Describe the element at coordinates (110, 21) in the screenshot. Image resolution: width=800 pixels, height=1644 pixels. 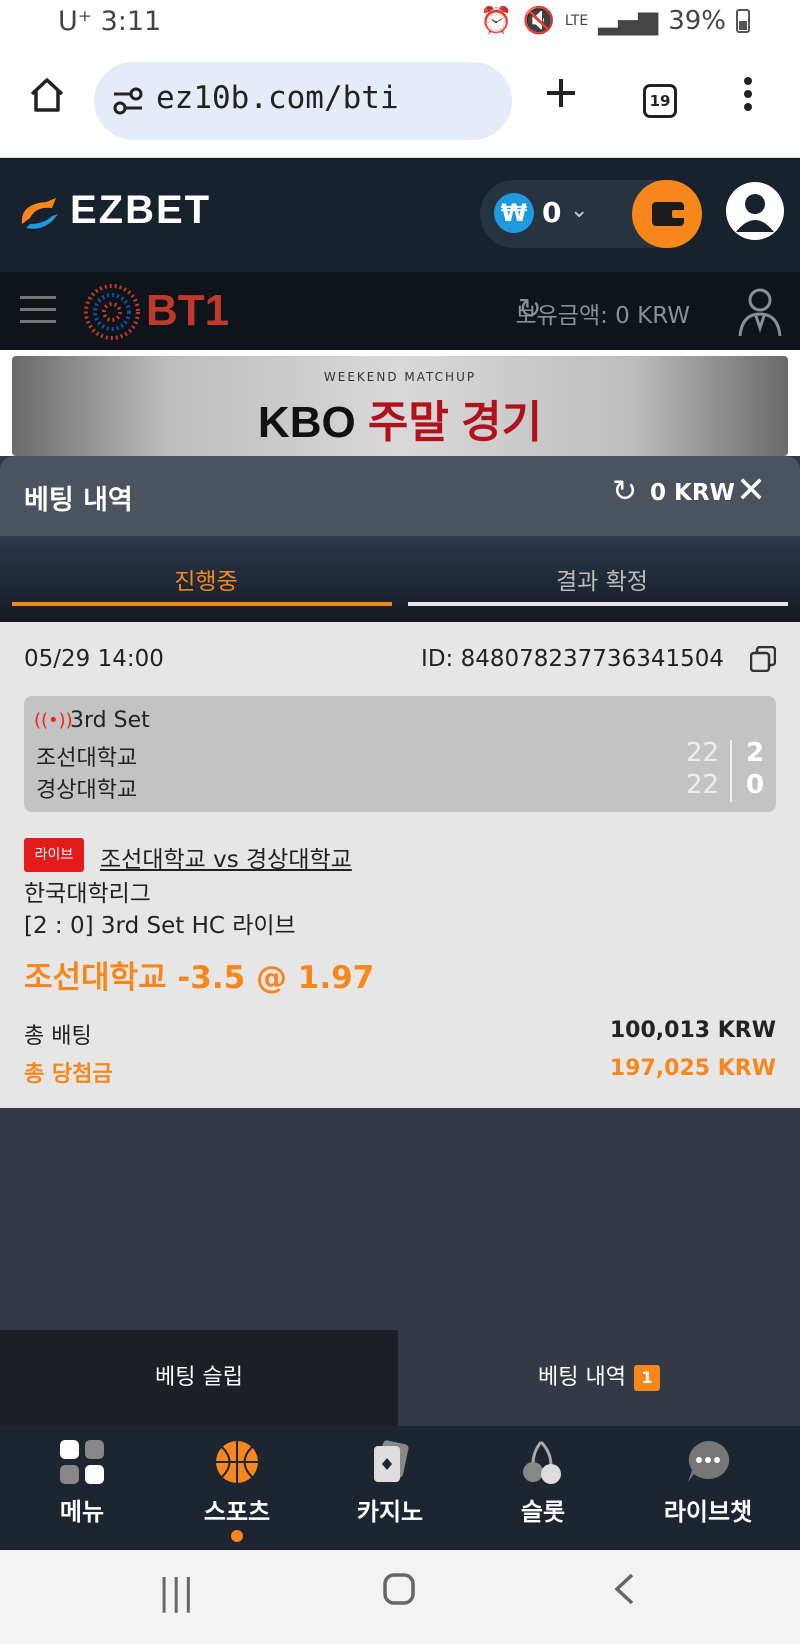
I see `status-time: U⁺ 3:11` at that location.